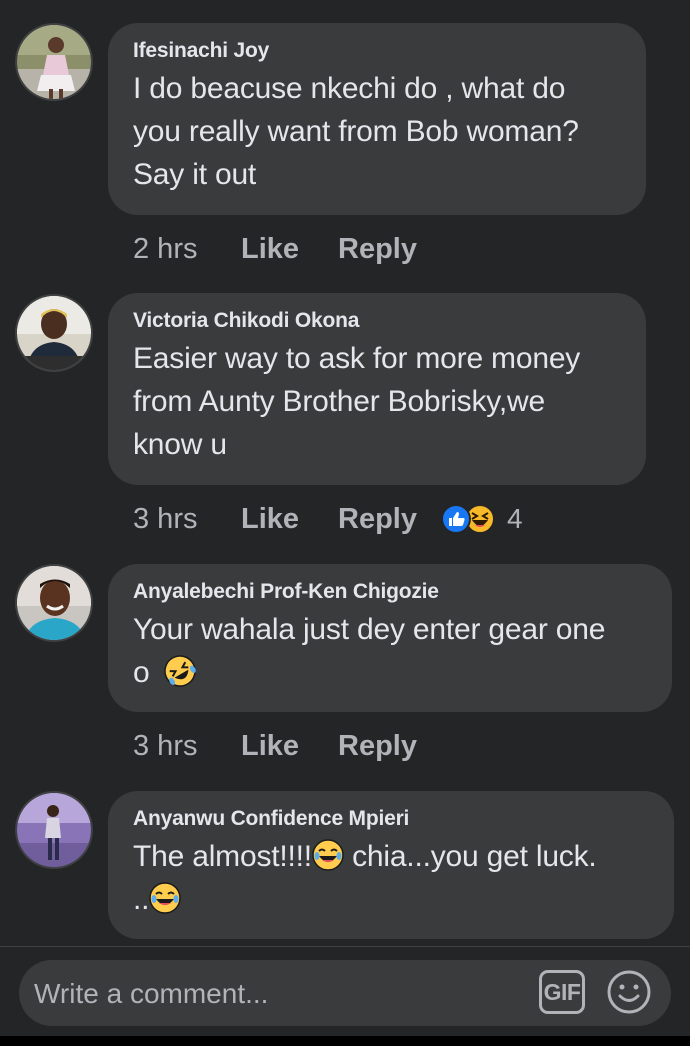 The image size is (690, 1046). What do you see at coordinates (357, 358) in the screenshot?
I see `comment-line: Easier way to ask for more money` at bounding box center [357, 358].